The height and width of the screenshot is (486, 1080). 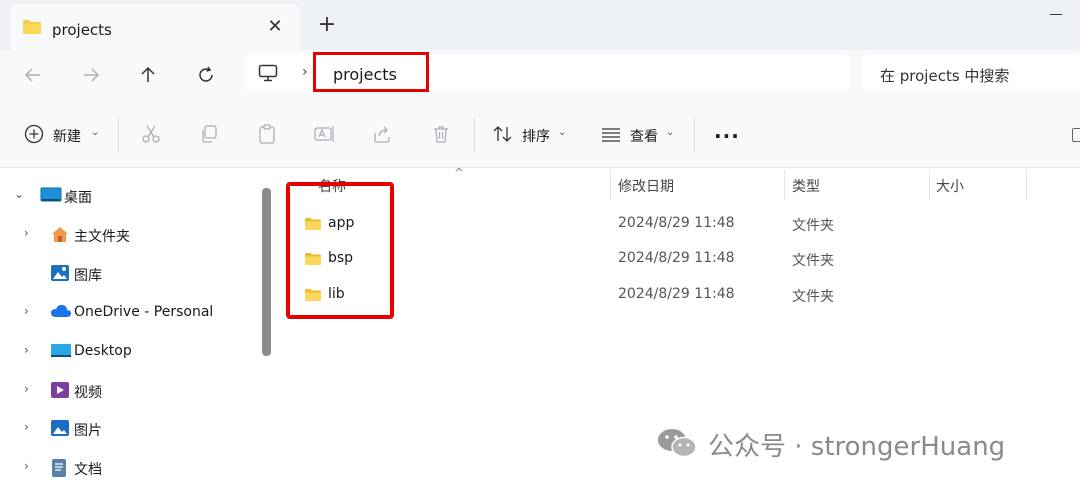 What do you see at coordinates (950, 186) in the screenshot?
I see `column-header-size: 大小` at bounding box center [950, 186].